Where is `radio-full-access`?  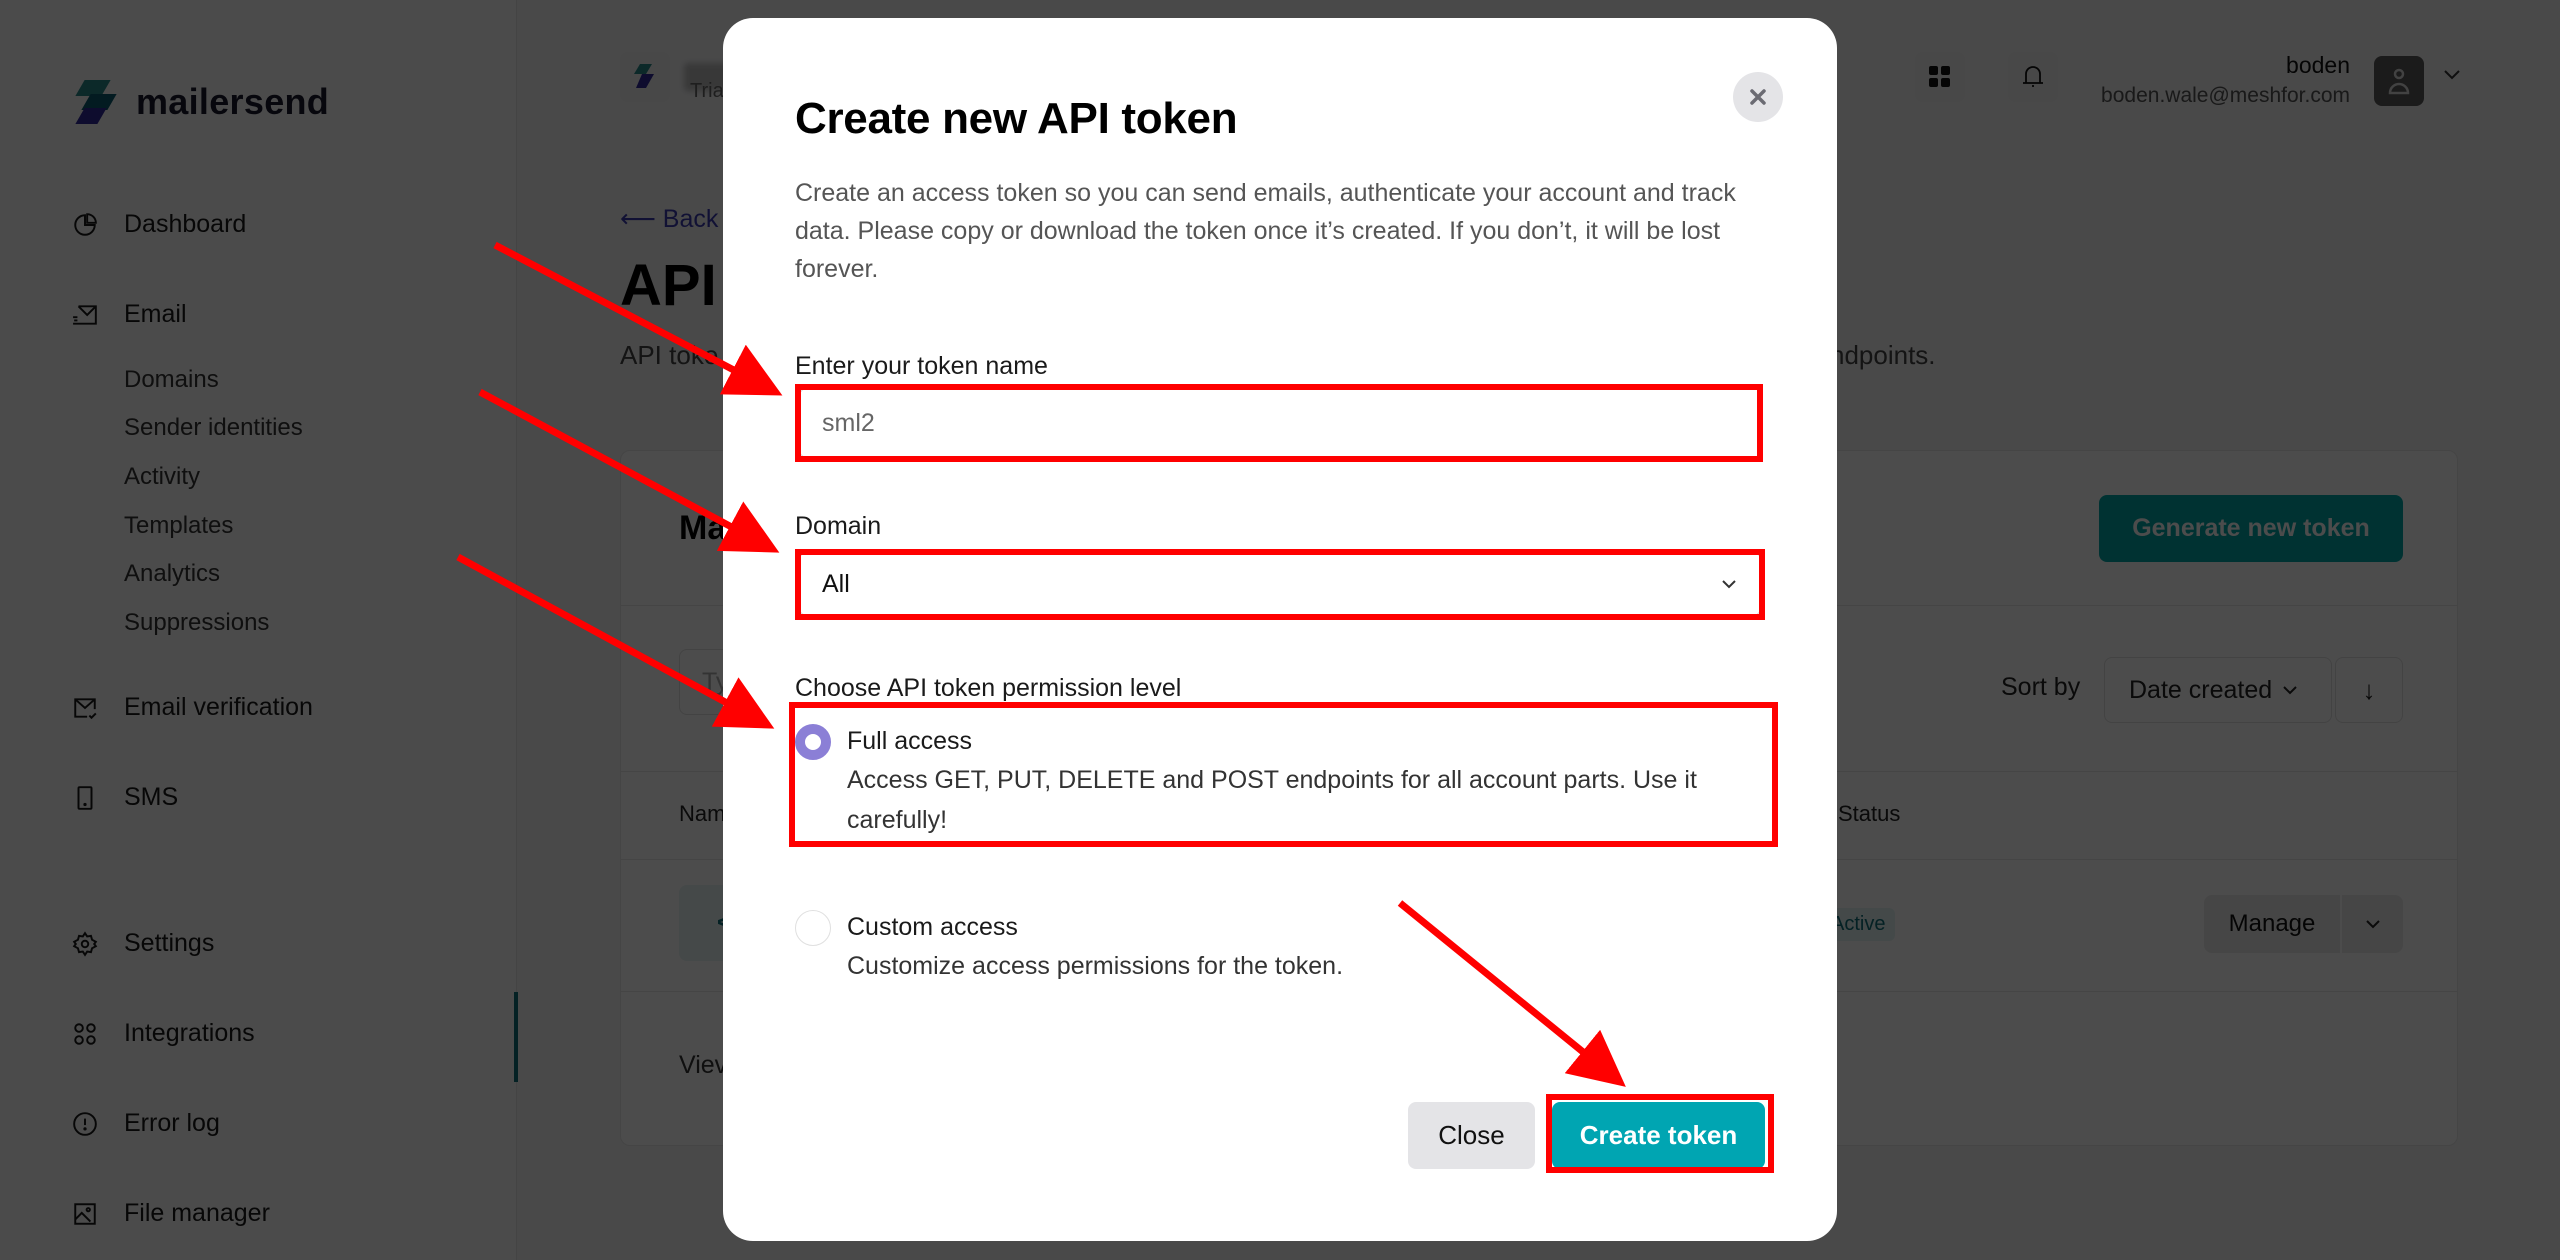
radio-full-access is located at coordinates (813, 742).